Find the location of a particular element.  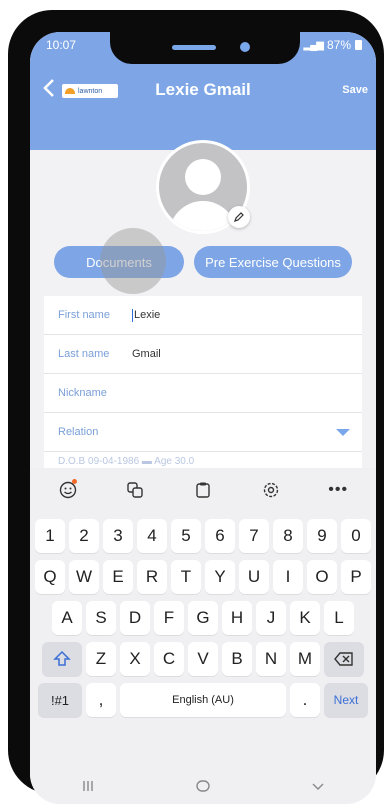

edit-photo-button is located at coordinates (239, 217).